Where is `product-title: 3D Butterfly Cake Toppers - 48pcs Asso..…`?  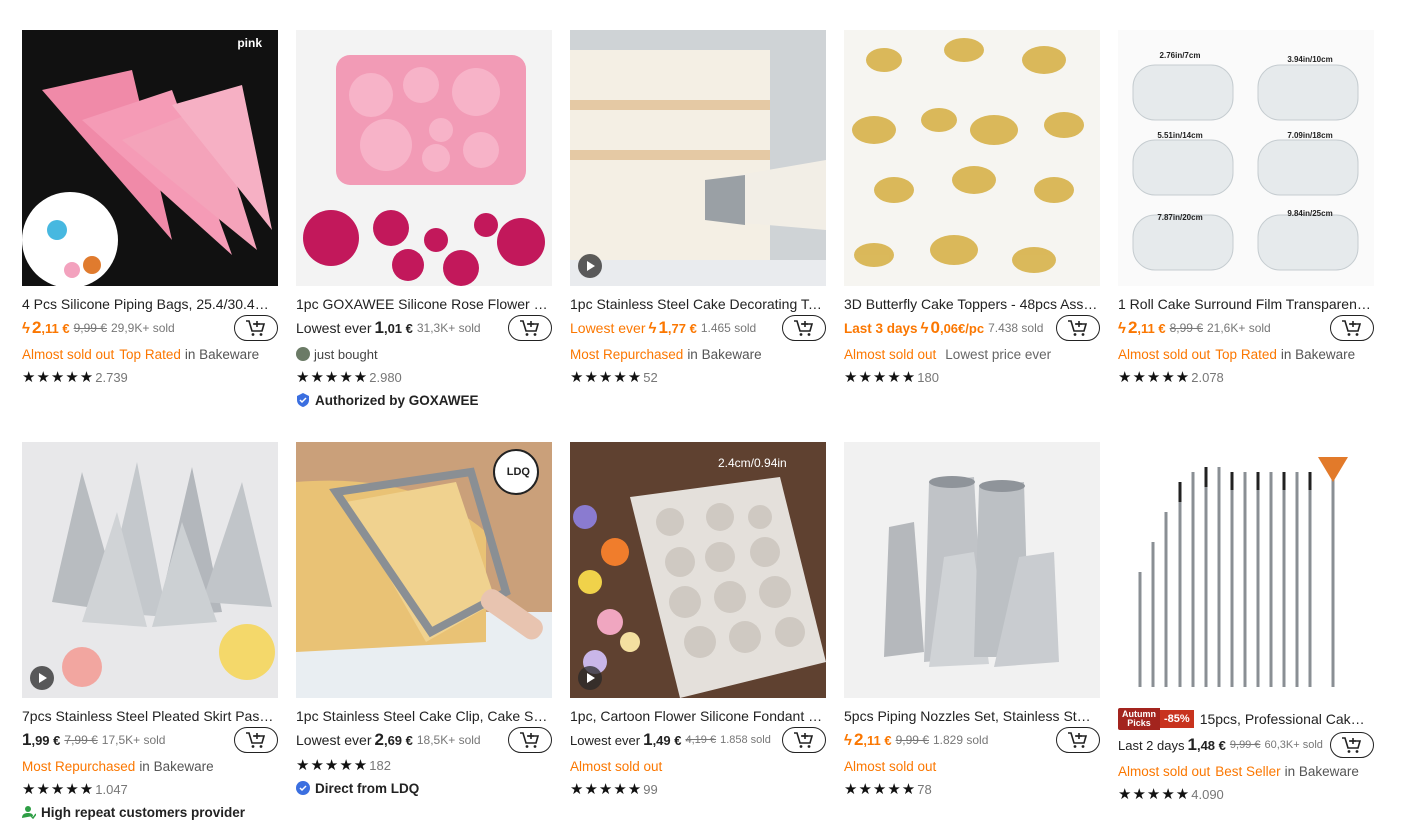
product-title: 3D Butterfly Cake Toppers - 48pcs Asso..… is located at coordinates (971, 304).